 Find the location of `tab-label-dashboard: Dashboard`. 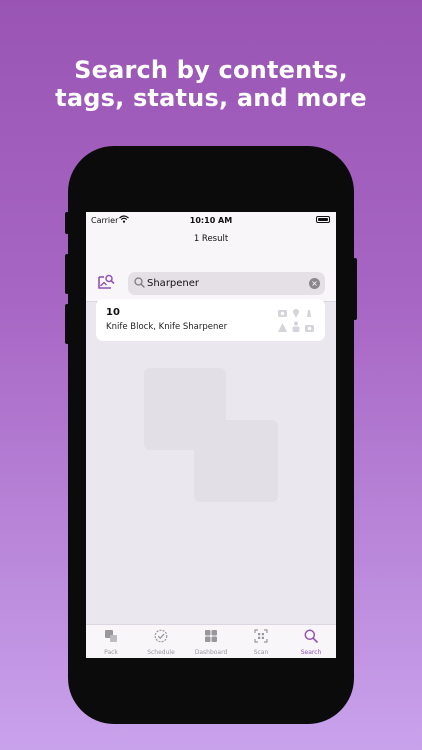

tab-label-dashboard: Dashboard is located at coordinates (211, 652).